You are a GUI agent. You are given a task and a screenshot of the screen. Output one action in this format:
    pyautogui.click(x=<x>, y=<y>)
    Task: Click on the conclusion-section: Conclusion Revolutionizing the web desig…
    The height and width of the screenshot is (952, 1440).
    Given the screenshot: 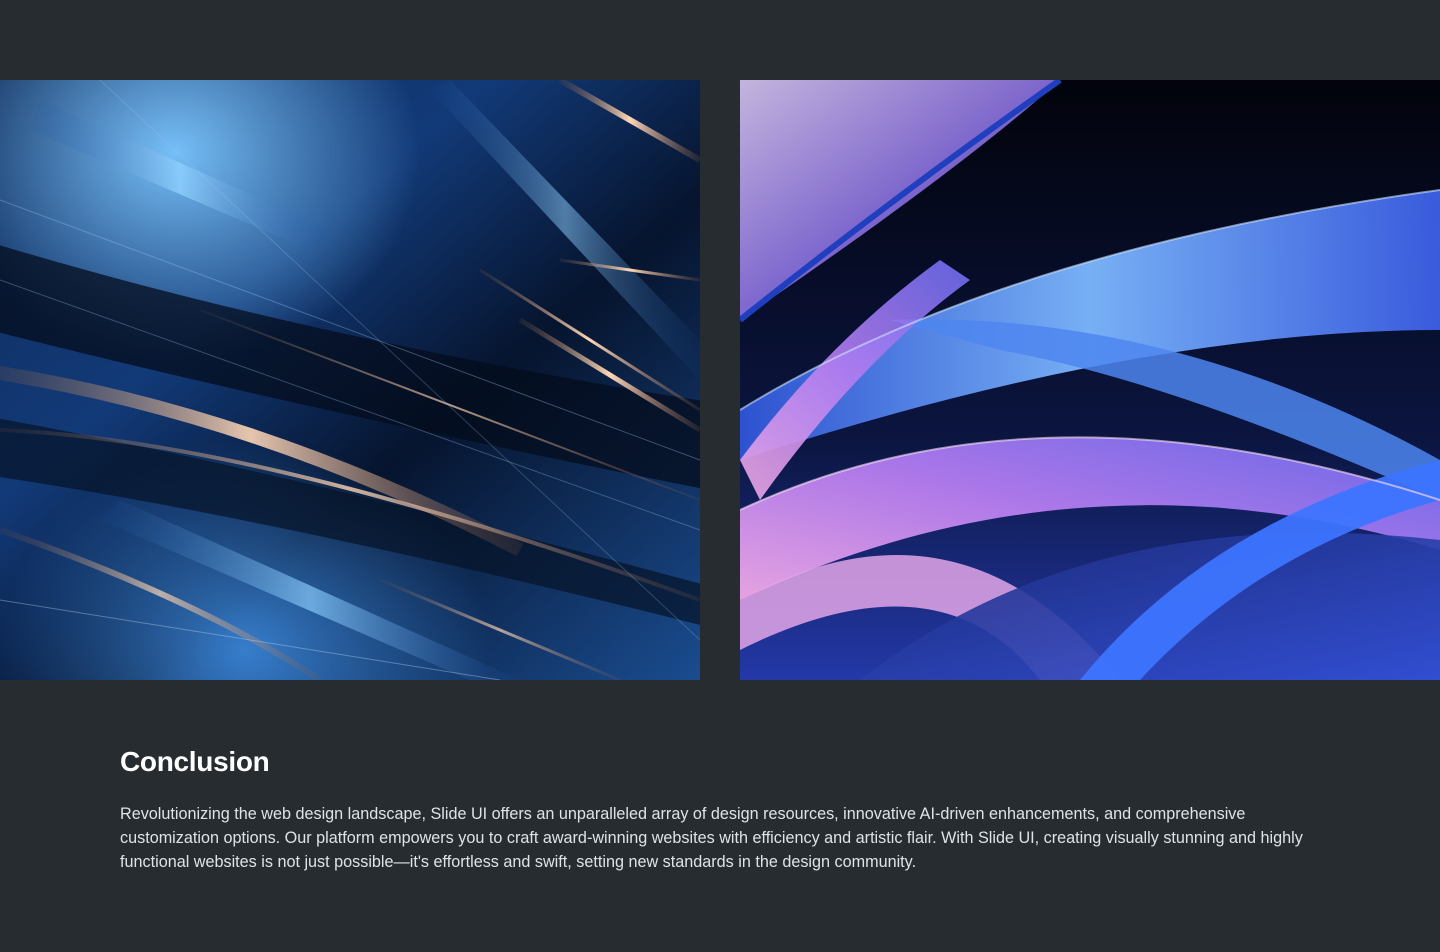 What is the action you would take?
    pyautogui.click(x=720, y=809)
    